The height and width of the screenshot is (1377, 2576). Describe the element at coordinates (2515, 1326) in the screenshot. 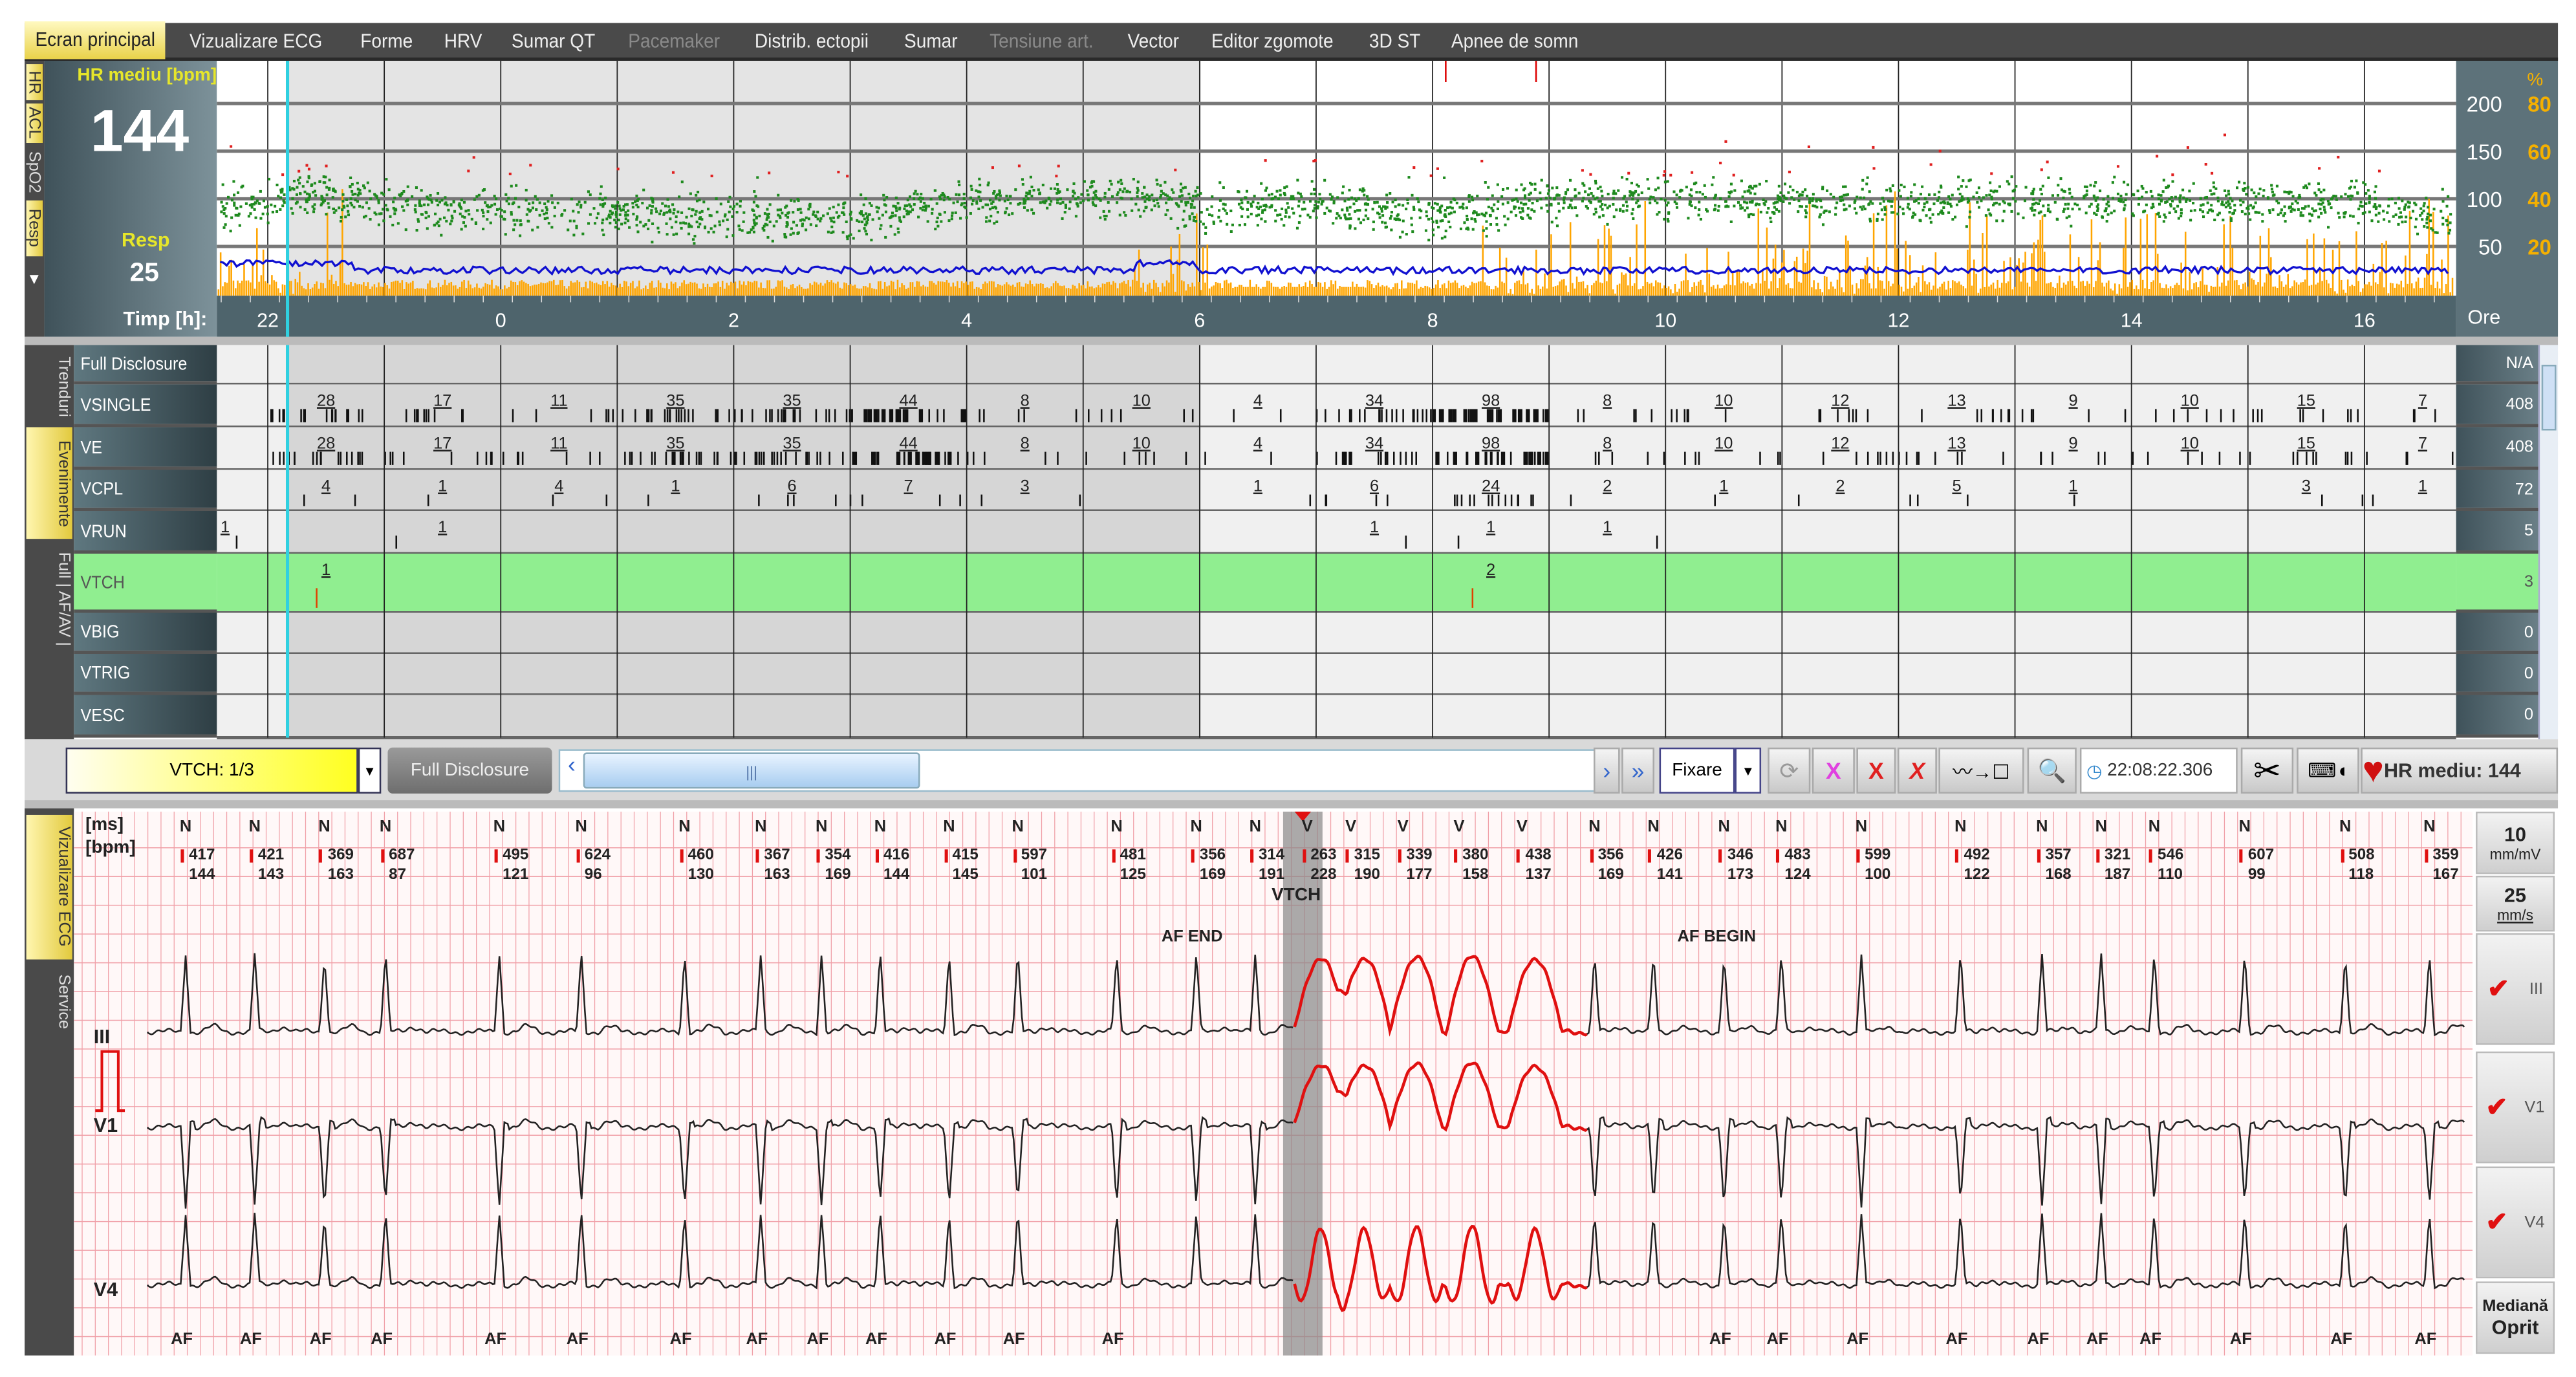

I see `median-state: Oprit` at that location.